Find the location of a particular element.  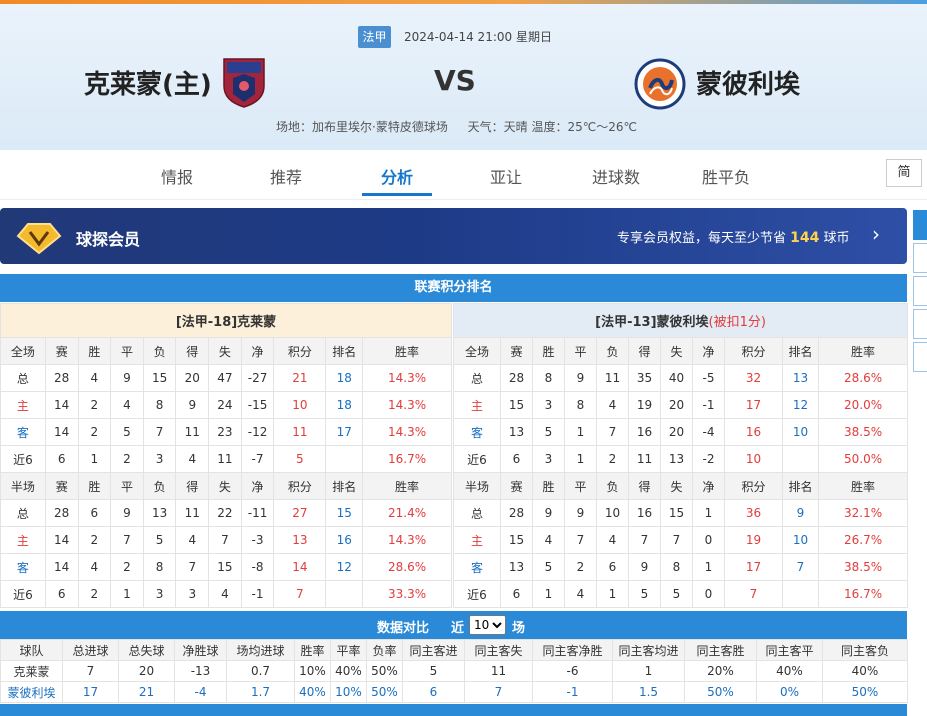

standings-cell: 22 is located at coordinates (225, 513).